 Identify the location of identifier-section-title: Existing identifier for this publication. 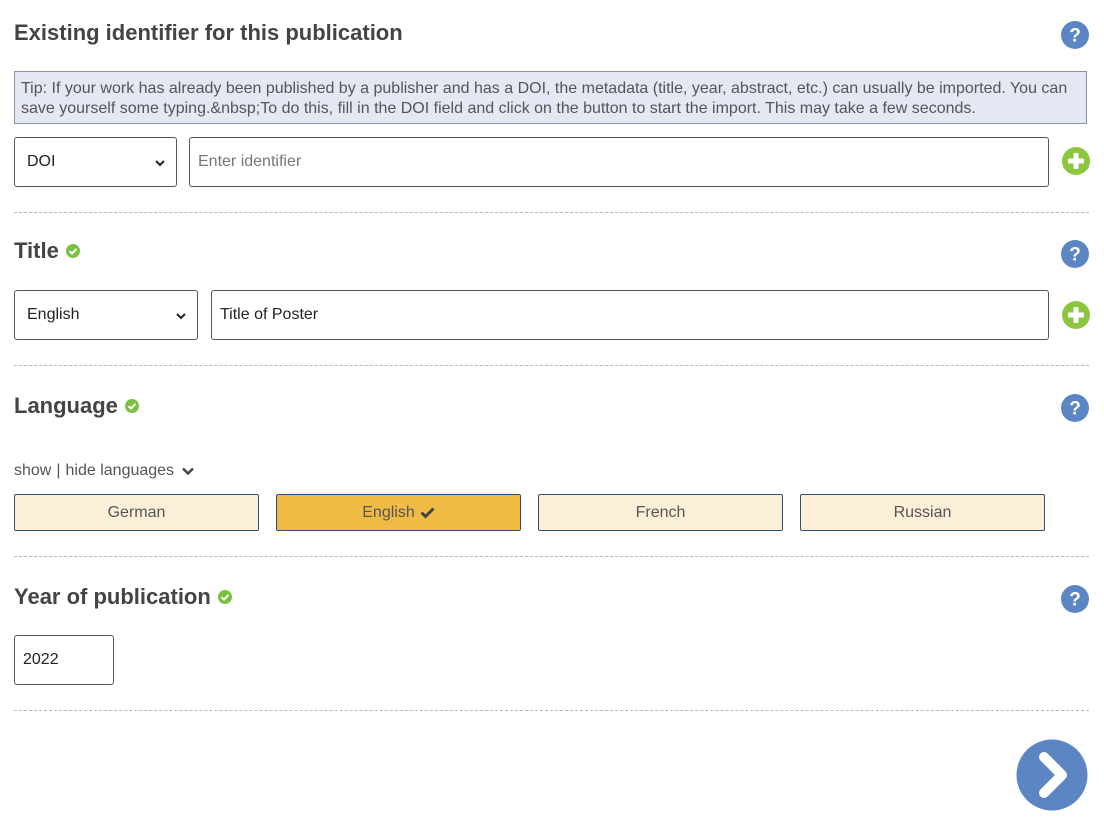
(208, 33).